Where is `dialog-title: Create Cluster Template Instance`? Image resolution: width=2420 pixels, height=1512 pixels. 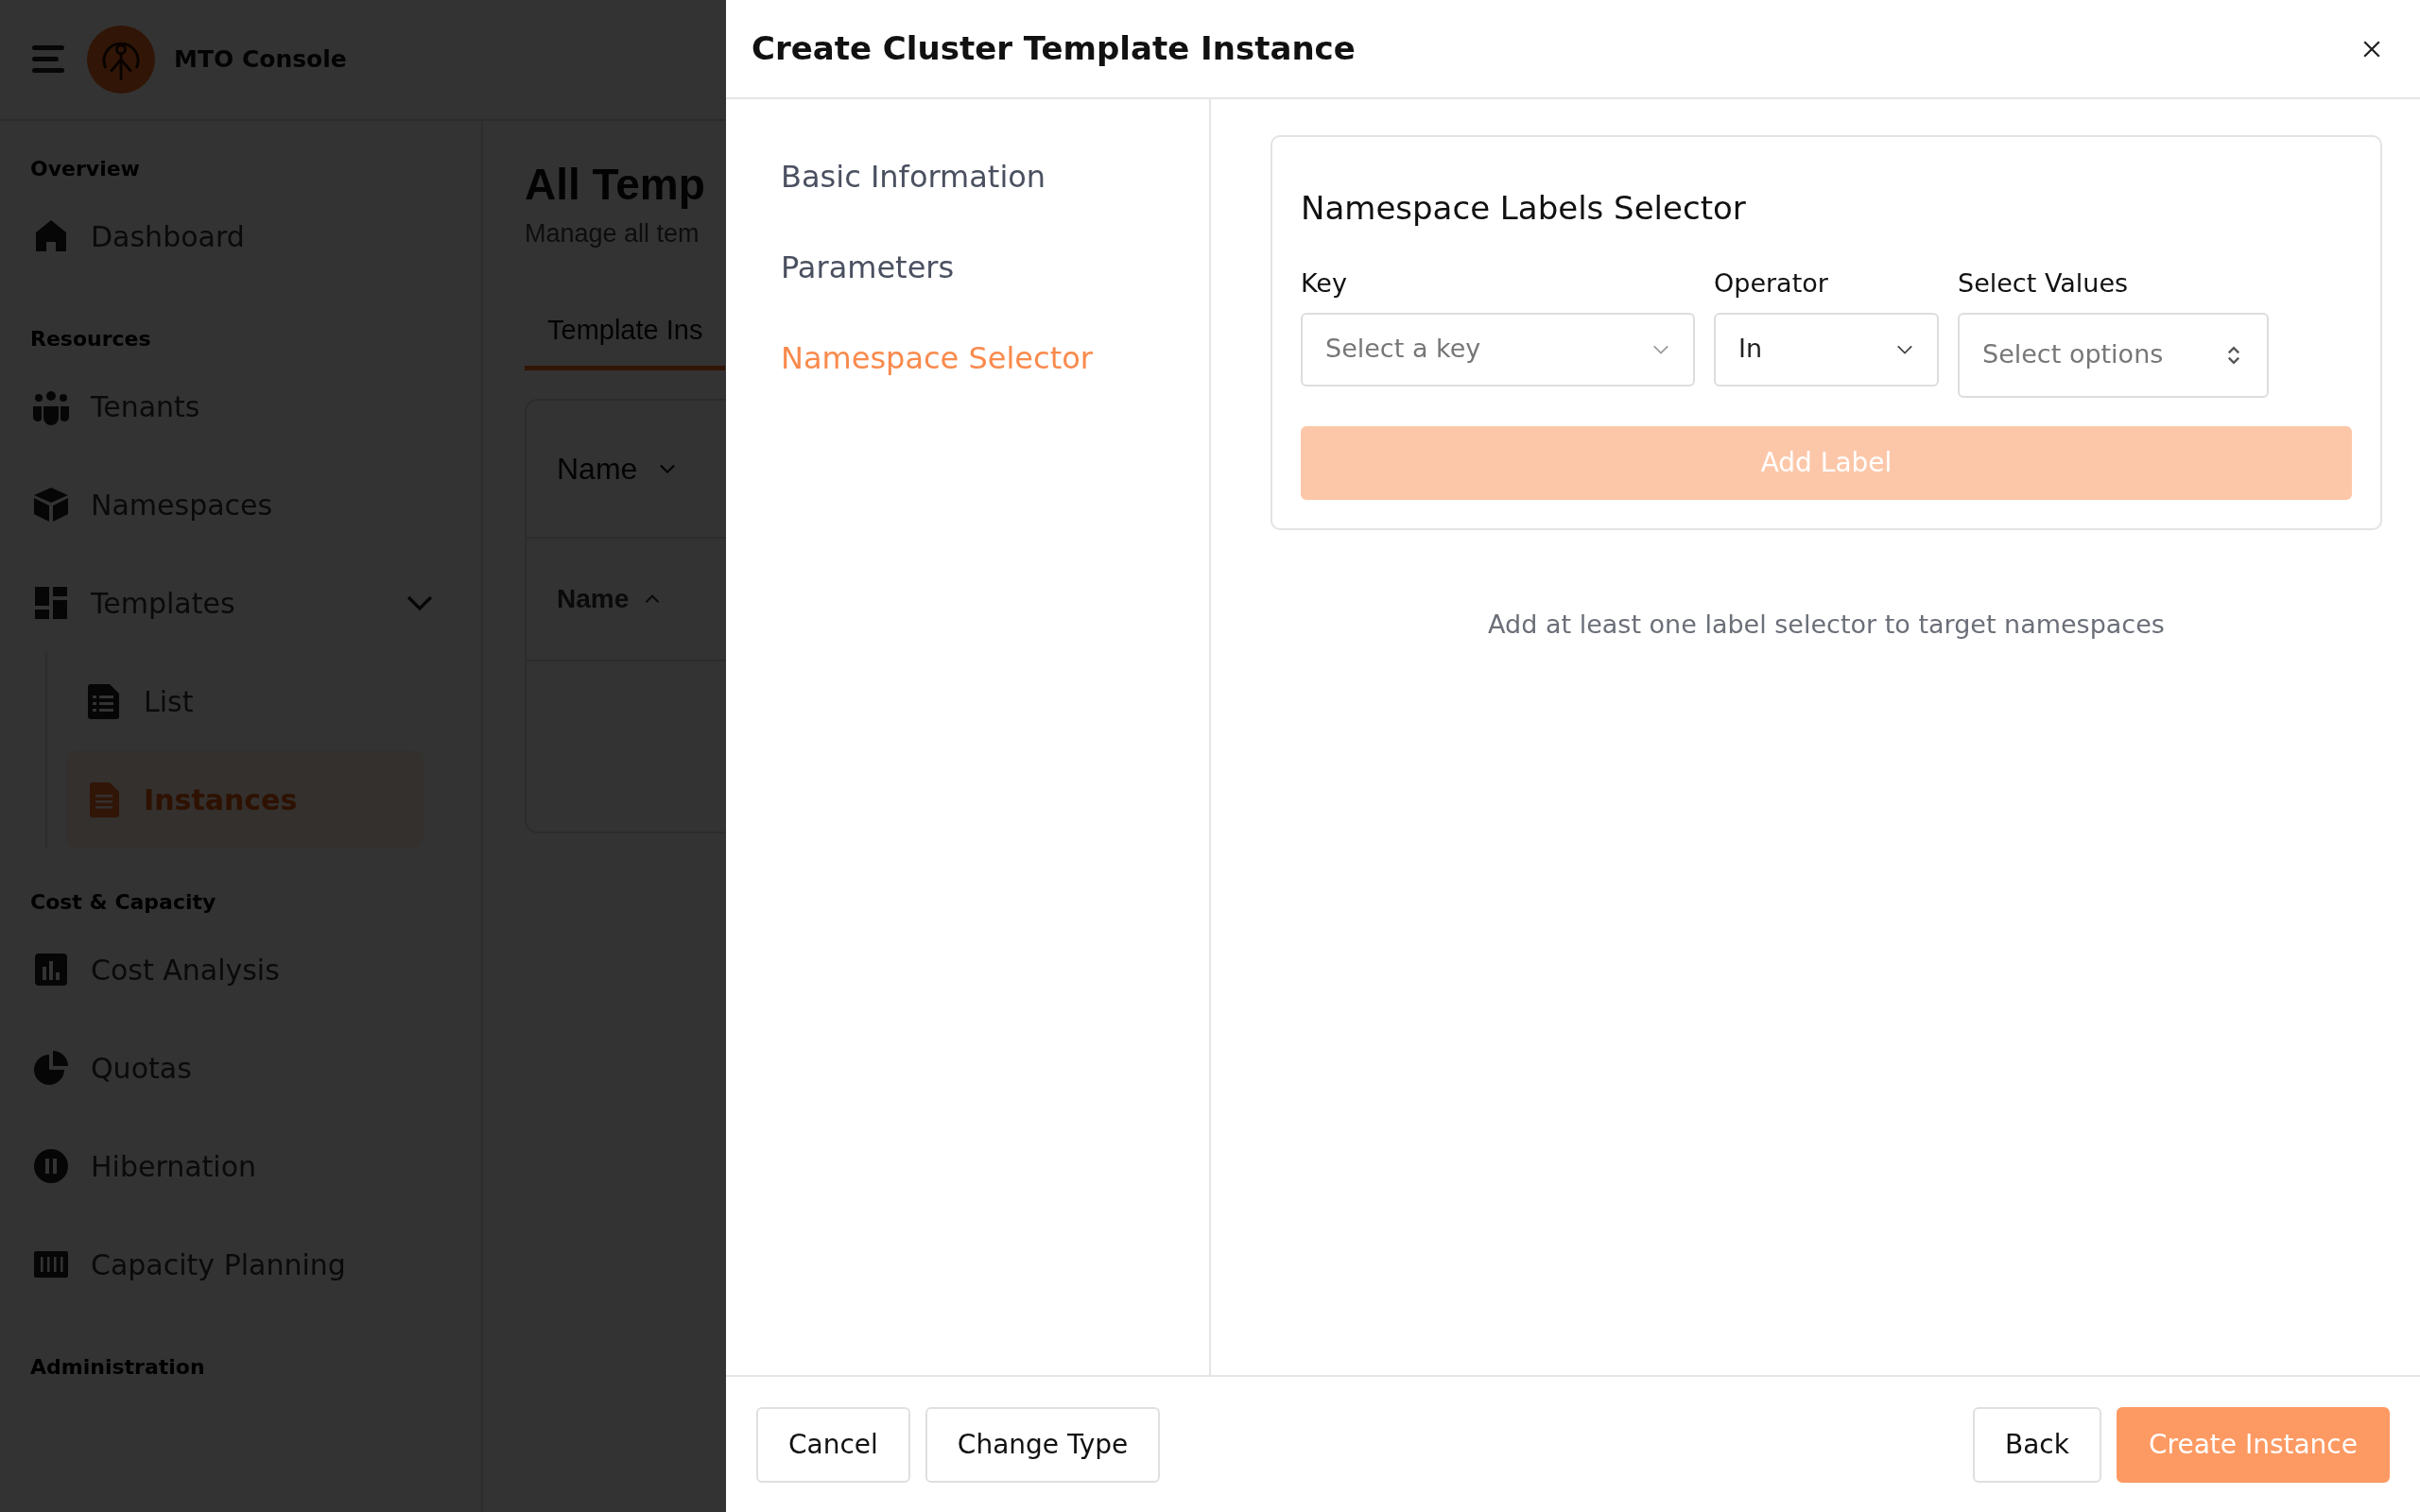 dialog-title: Create Cluster Template Instance is located at coordinates (1054, 48).